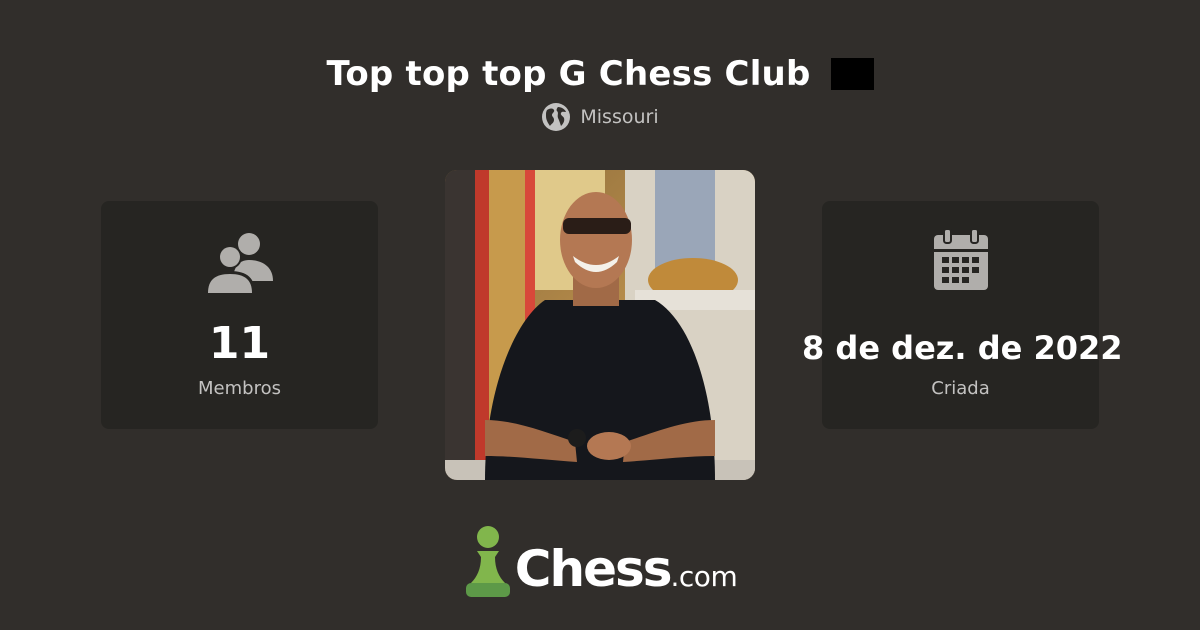 The width and height of the screenshot is (1200, 630). I want to click on created-date: 8 de dez. de 2022, so click(962, 348).